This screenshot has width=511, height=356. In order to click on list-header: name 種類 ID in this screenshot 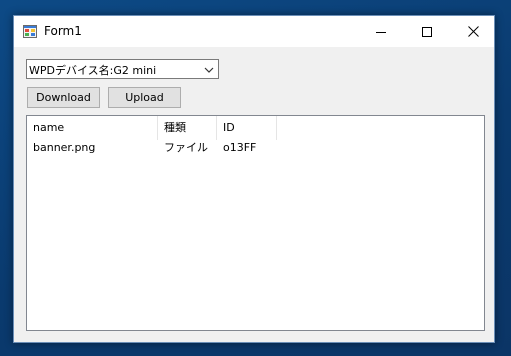, I will do `click(255, 128)`.